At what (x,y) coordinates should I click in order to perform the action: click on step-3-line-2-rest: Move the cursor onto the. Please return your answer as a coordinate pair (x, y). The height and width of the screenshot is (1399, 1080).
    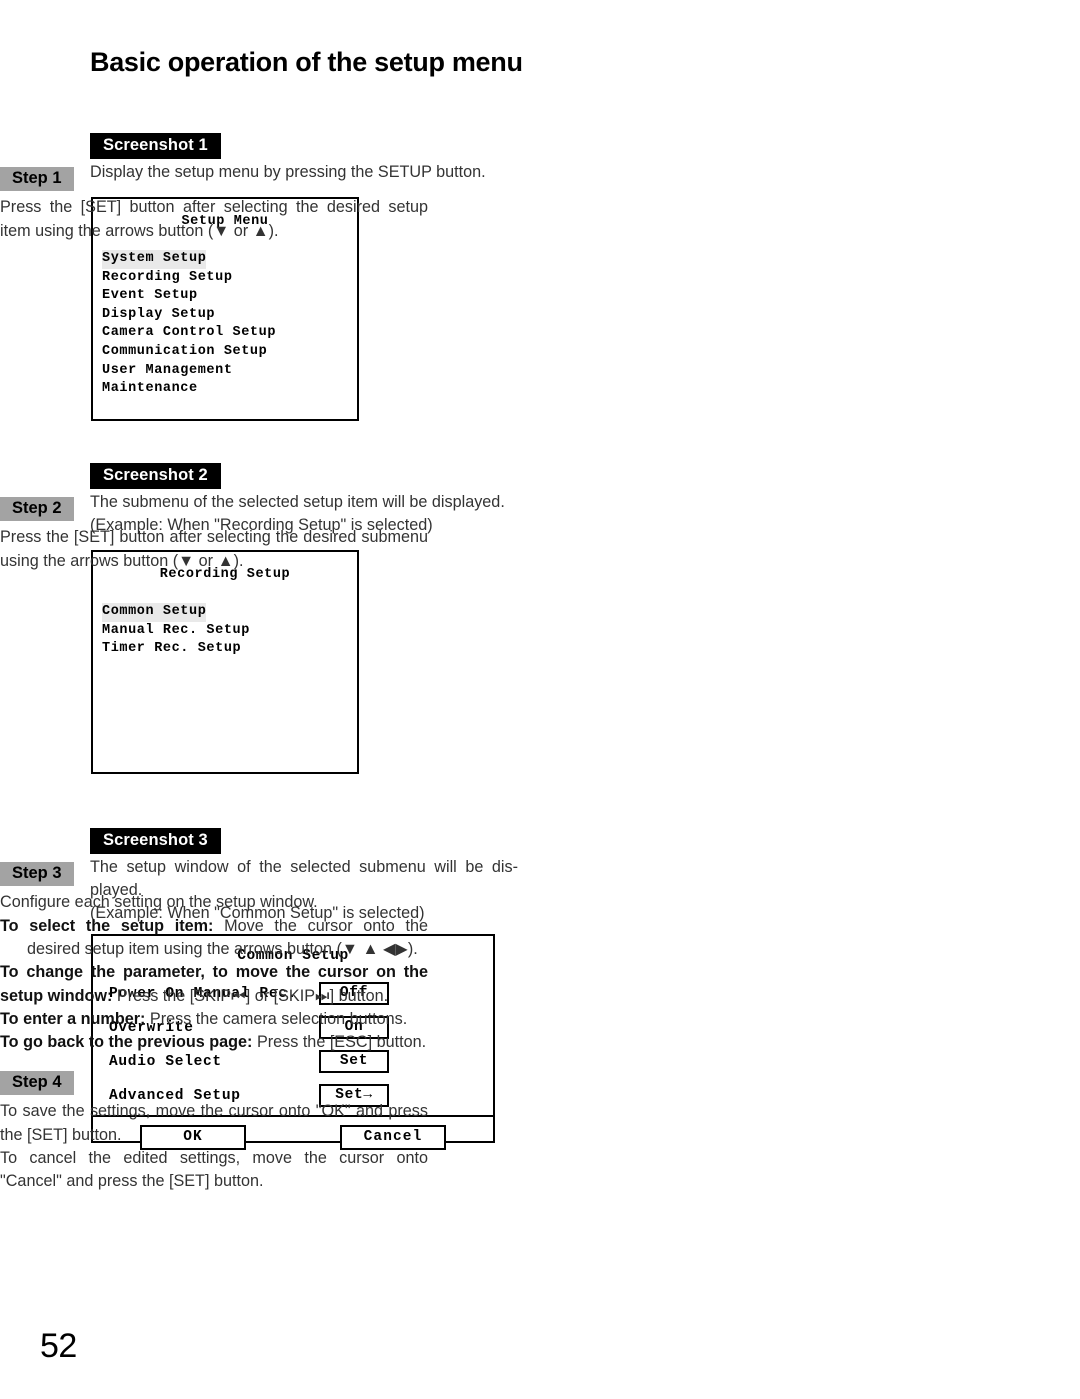
    Looking at the image, I should click on (326, 925).